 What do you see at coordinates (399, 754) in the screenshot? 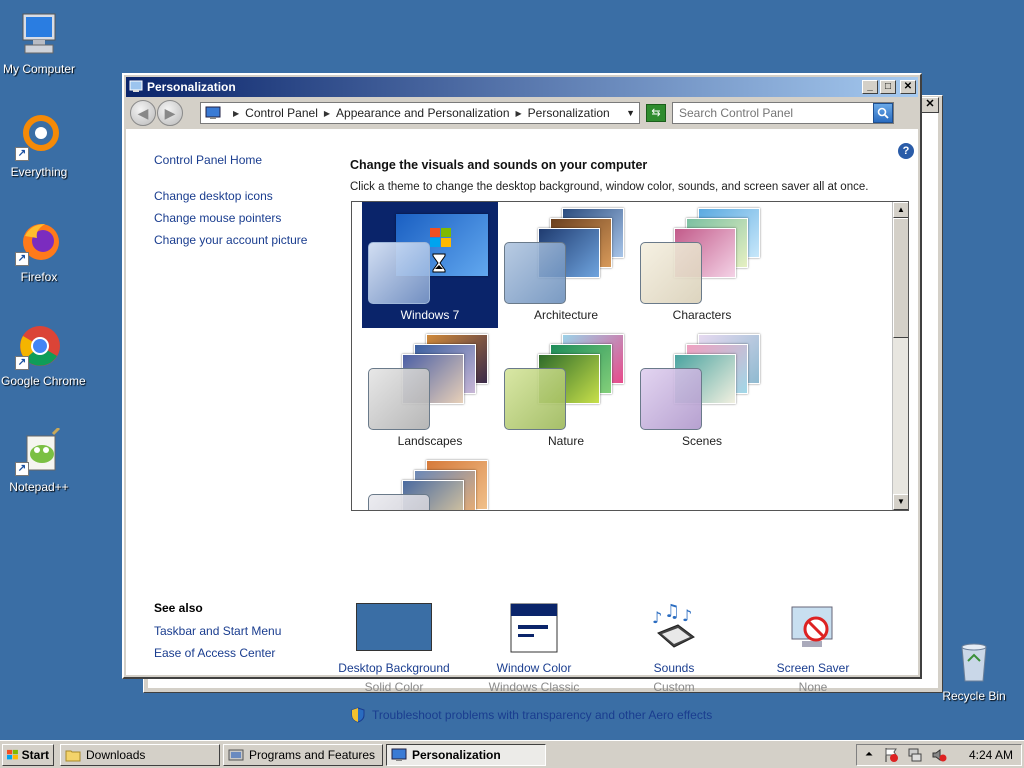
I see `personalization-icon` at bounding box center [399, 754].